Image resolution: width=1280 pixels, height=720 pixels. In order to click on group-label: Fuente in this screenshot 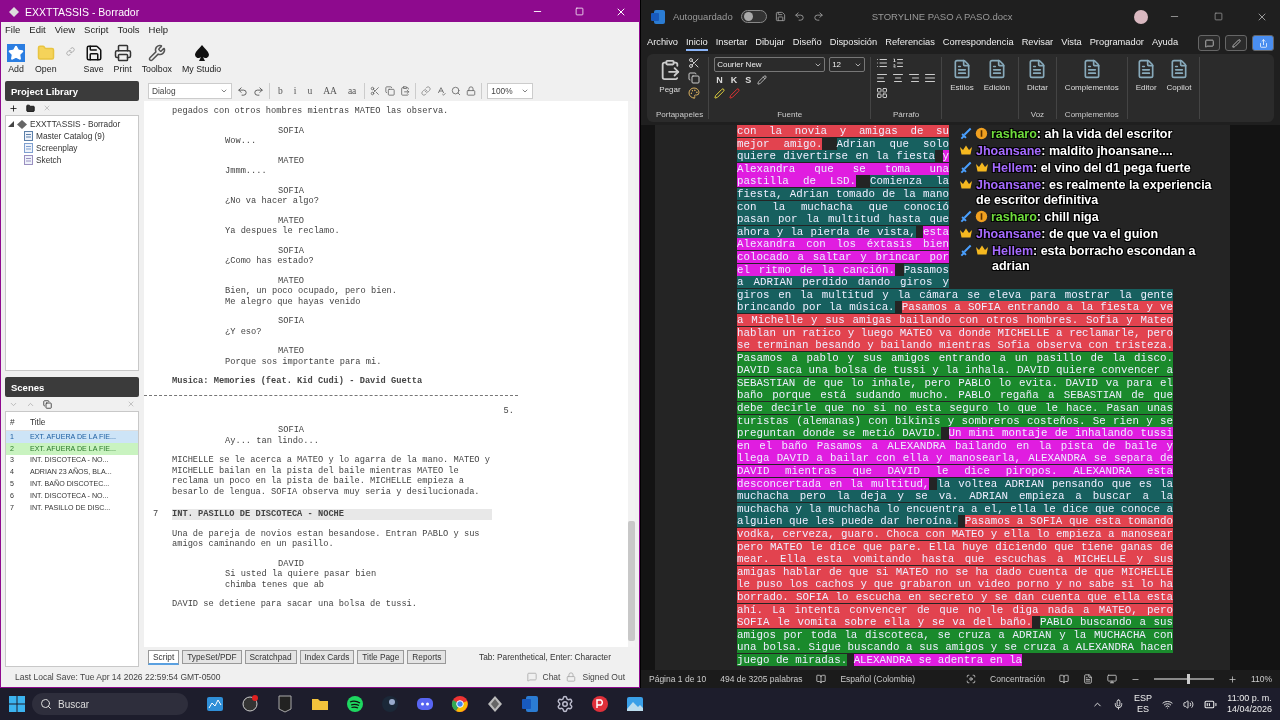, I will do `click(790, 114)`.